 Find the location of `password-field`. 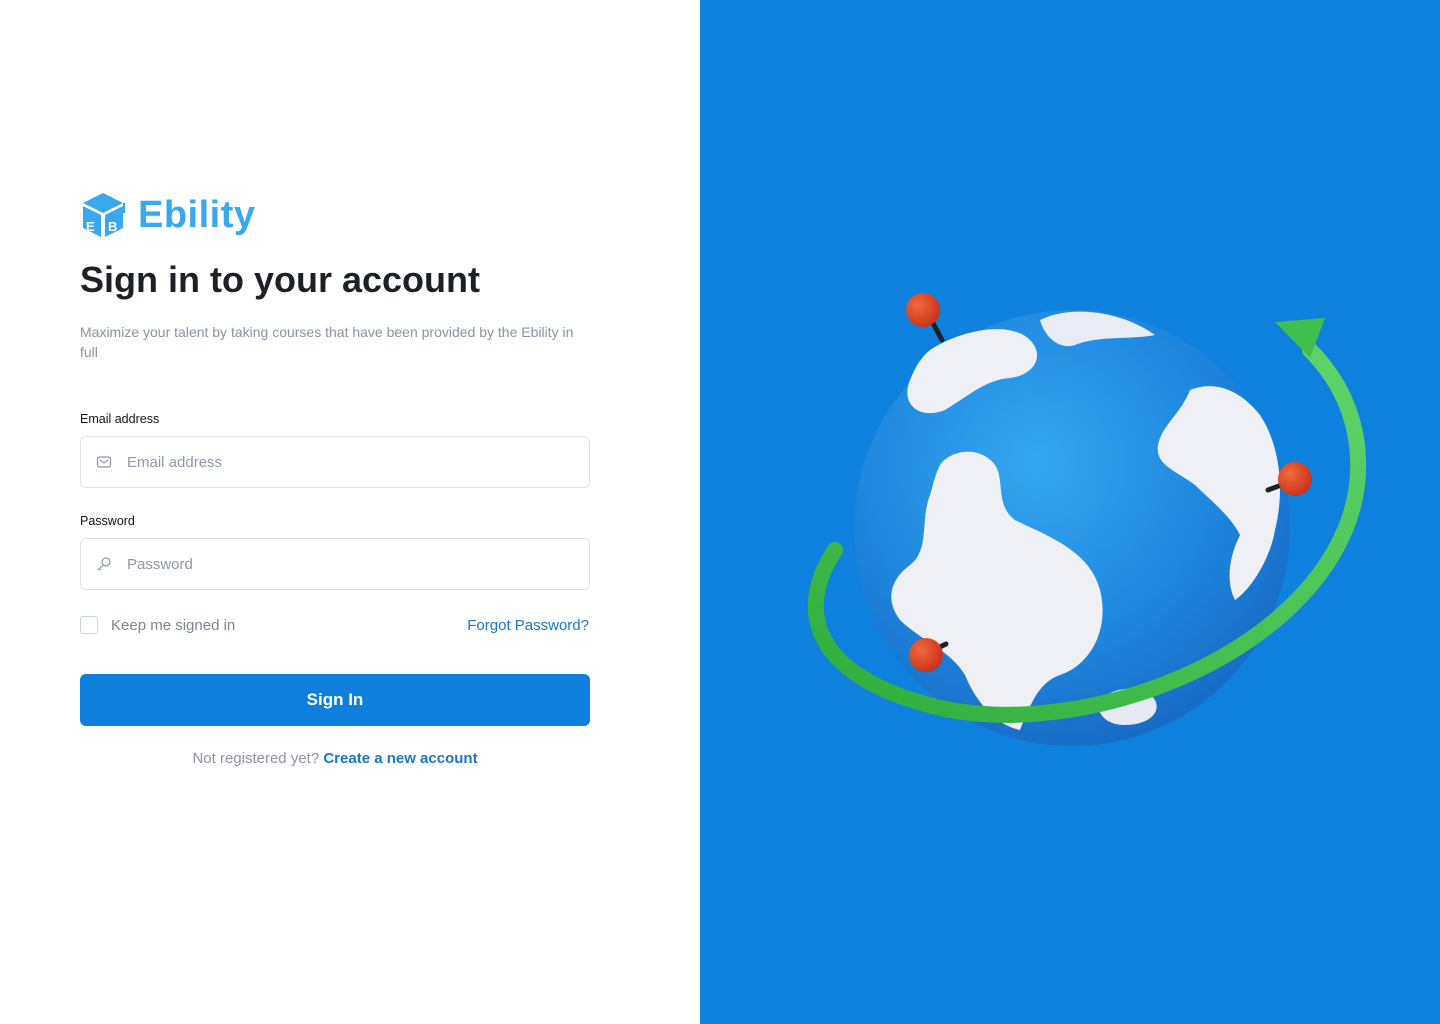

password-field is located at coordinates (335, 564).